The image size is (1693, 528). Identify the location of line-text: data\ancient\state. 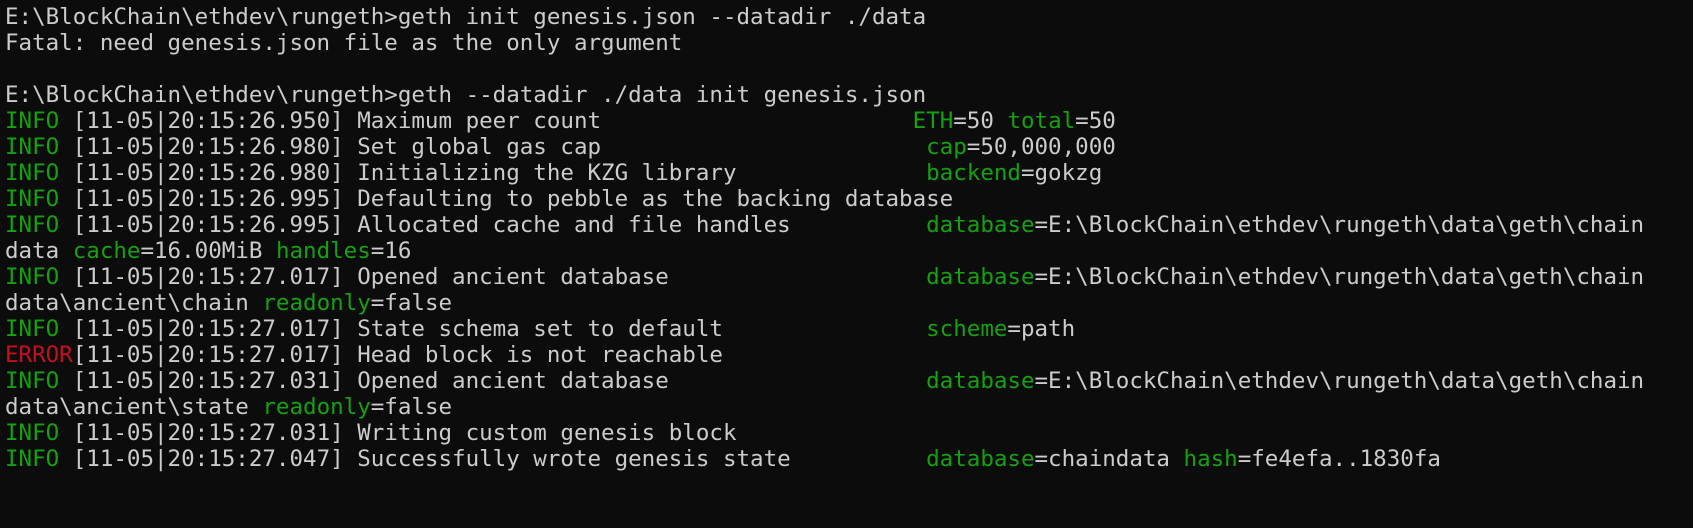
(134, 407).